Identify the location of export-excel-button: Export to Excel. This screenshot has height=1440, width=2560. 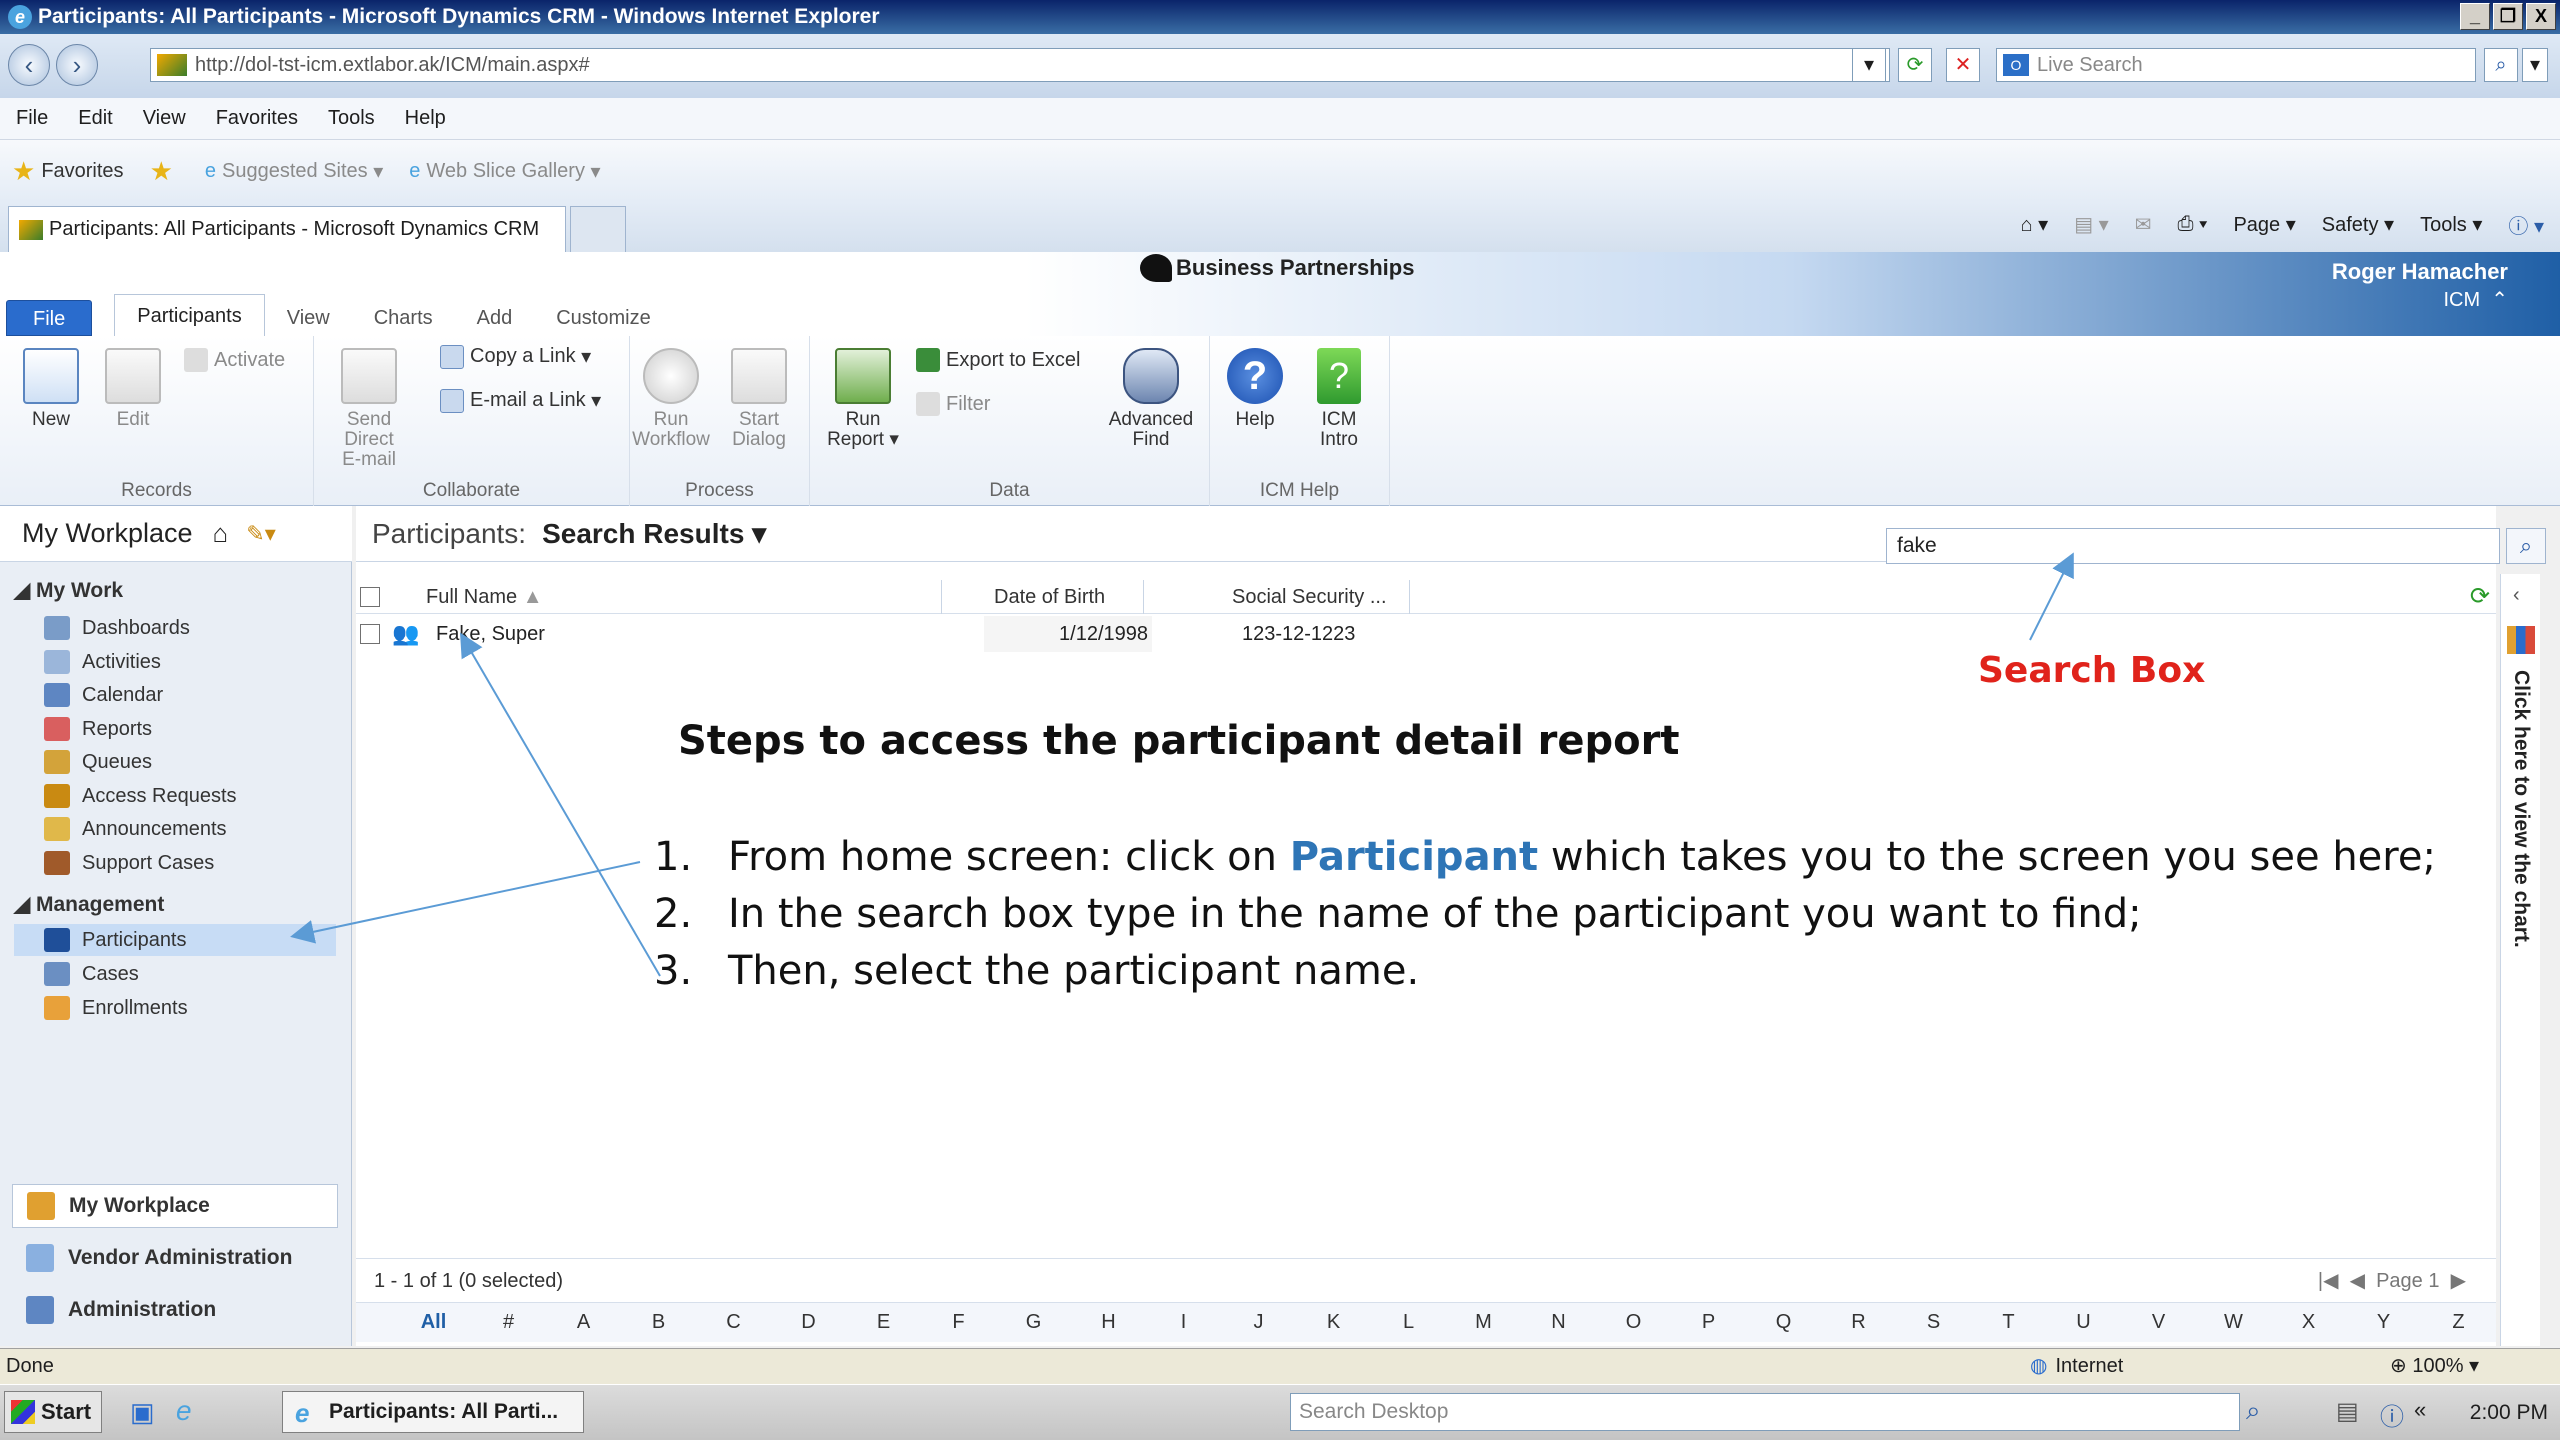
(998, 360).